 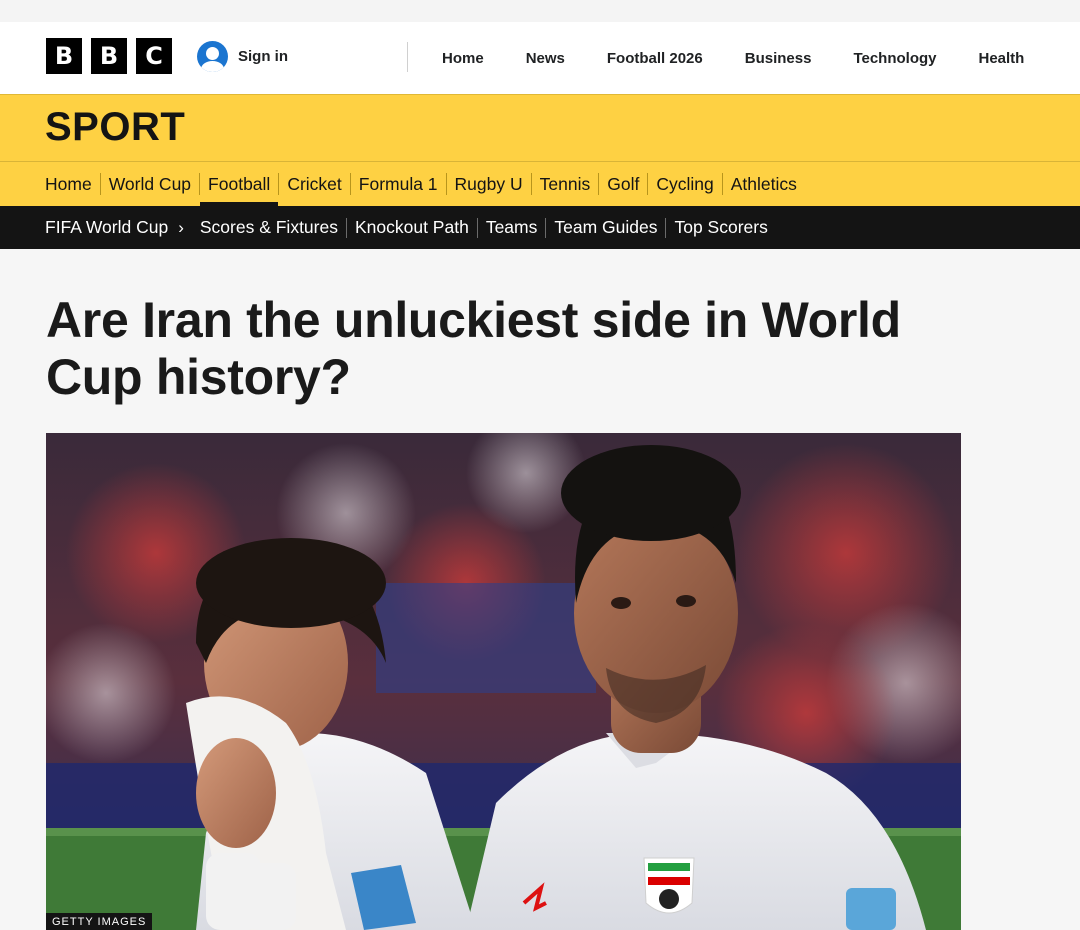 I want to click on subnav-knockout-path: Knockout Path, so click(x=412, y=227).